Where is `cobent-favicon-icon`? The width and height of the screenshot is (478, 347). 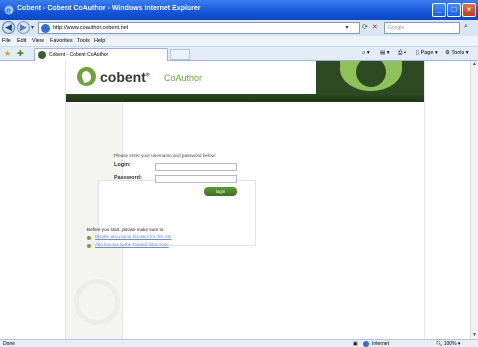
cobent-favicon-icon is located at coordinates (42, 55).